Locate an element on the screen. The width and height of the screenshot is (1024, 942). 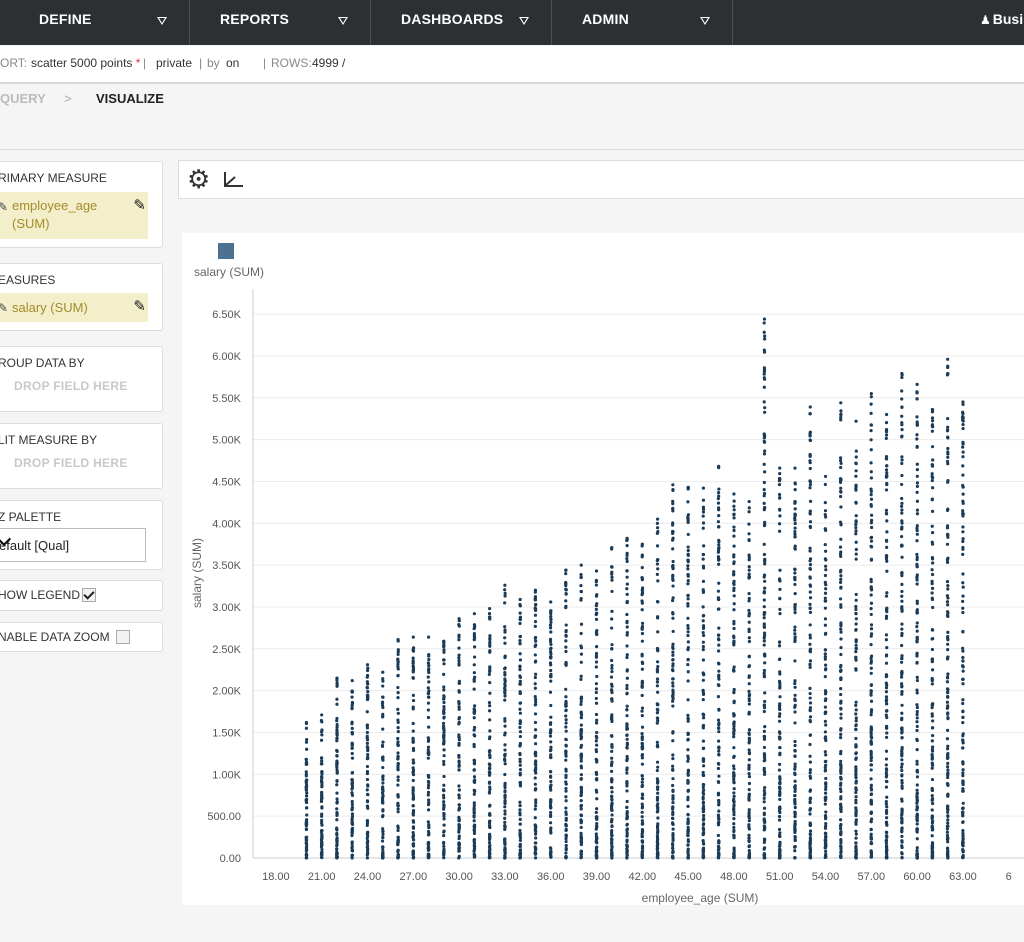
nav-dashboards: DASHBOARDS is located at coordinates (461, 22).